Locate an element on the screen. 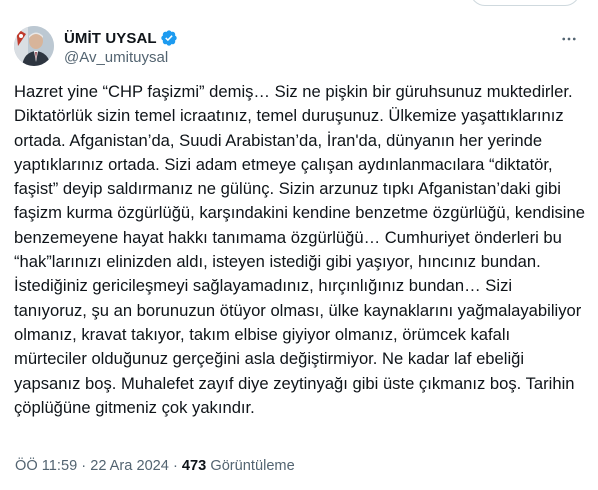 This screenshot has height=490, width=598. more-options-button is located at coordinates (569, 39).